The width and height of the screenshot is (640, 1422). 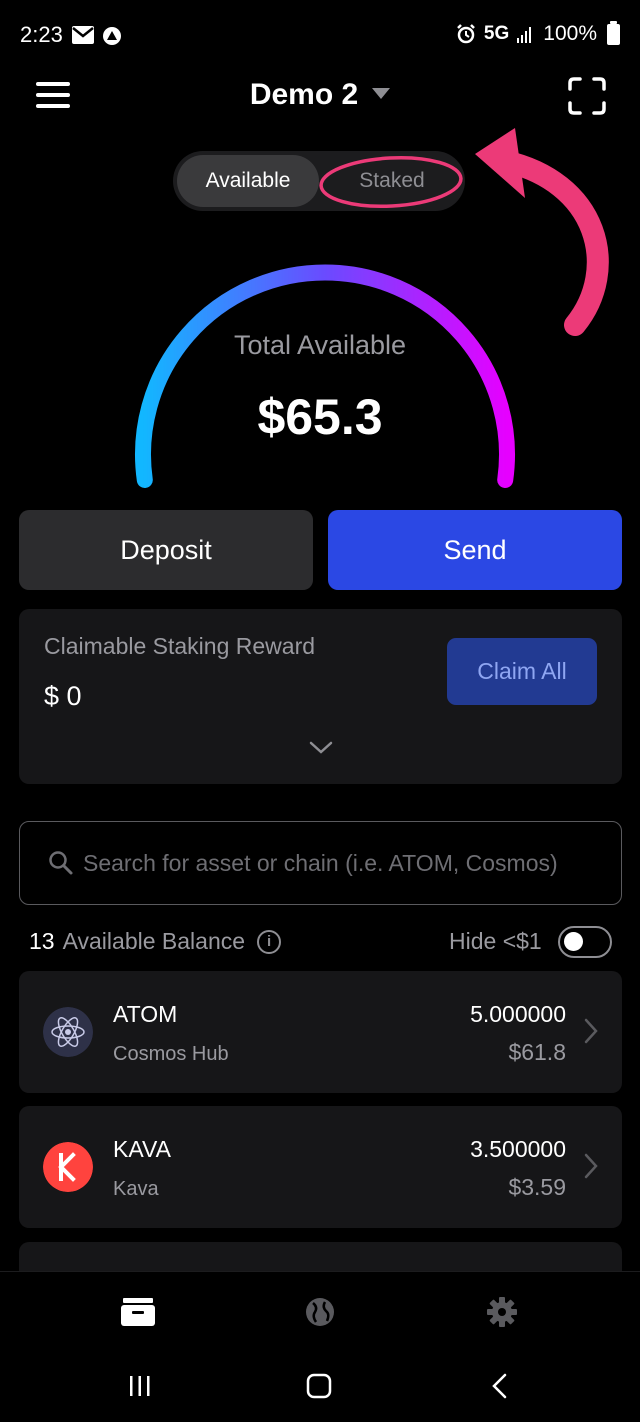 I want to click on asset-chain: Kava, so click(x=136, y=1189).